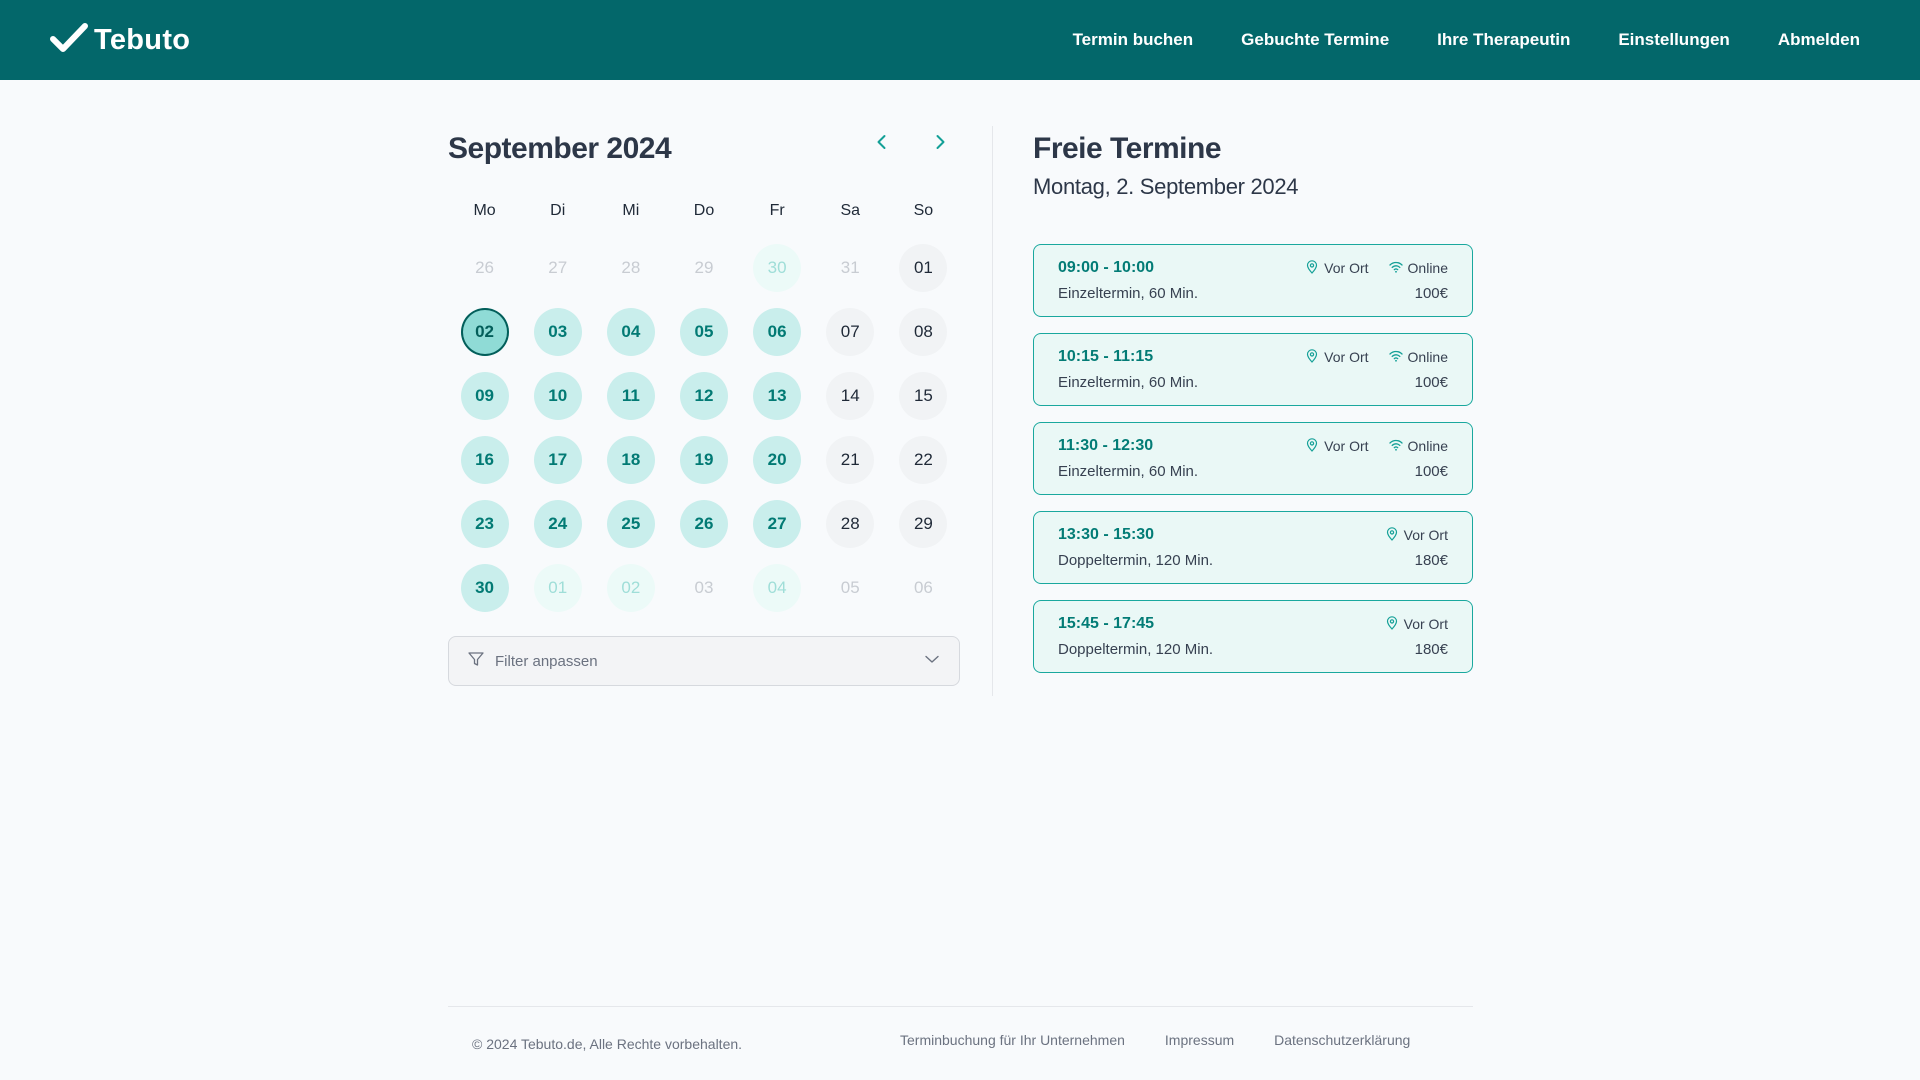 This screenshot has height=1080, width=1920. I want to click on funnel-icon, so click(476, 661).